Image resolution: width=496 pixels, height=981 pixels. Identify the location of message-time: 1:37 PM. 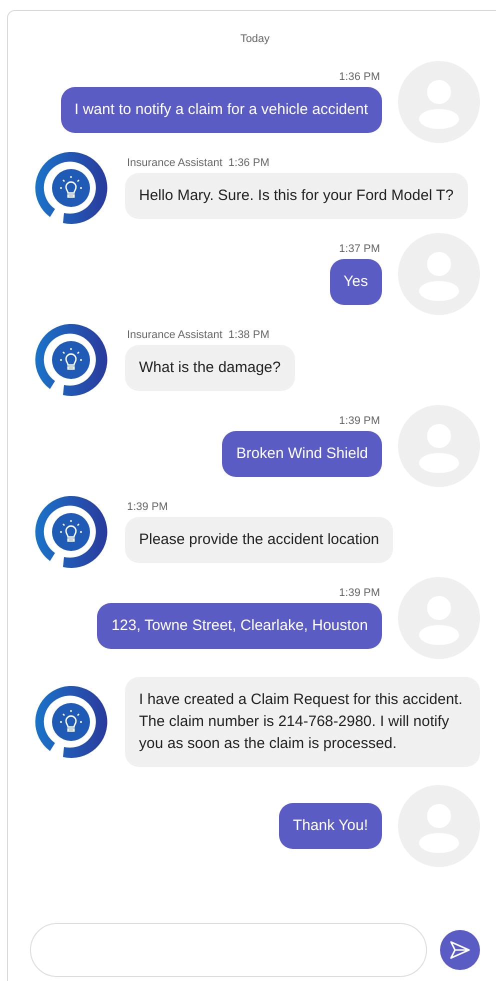
(359, 249).